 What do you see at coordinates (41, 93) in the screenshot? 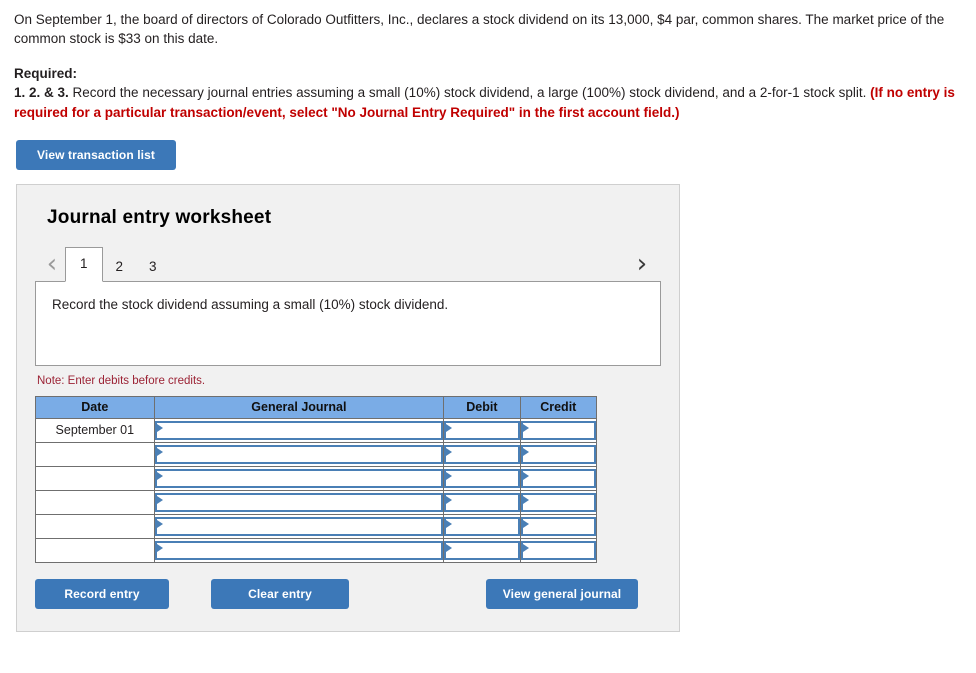
I see `required-numbers: 1. 2. & 3.` at bounding box center [41, 93].